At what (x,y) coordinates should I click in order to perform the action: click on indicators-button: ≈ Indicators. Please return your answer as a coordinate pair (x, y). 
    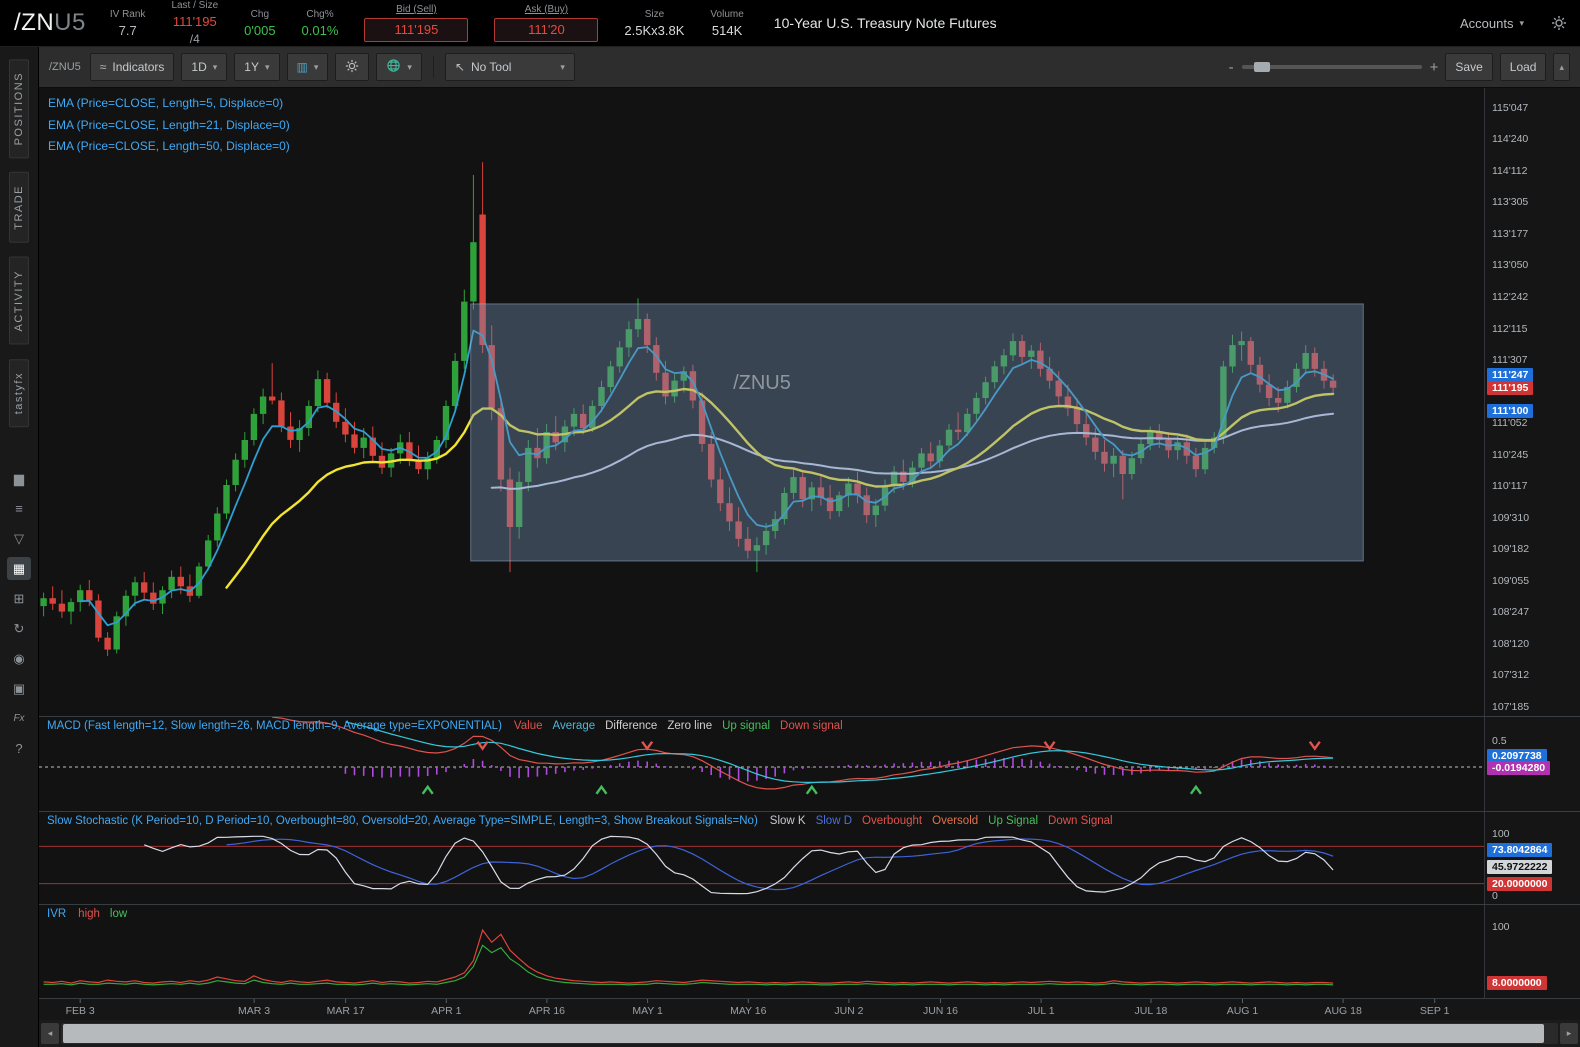
    Looking at the image, I should click on (132, 67).